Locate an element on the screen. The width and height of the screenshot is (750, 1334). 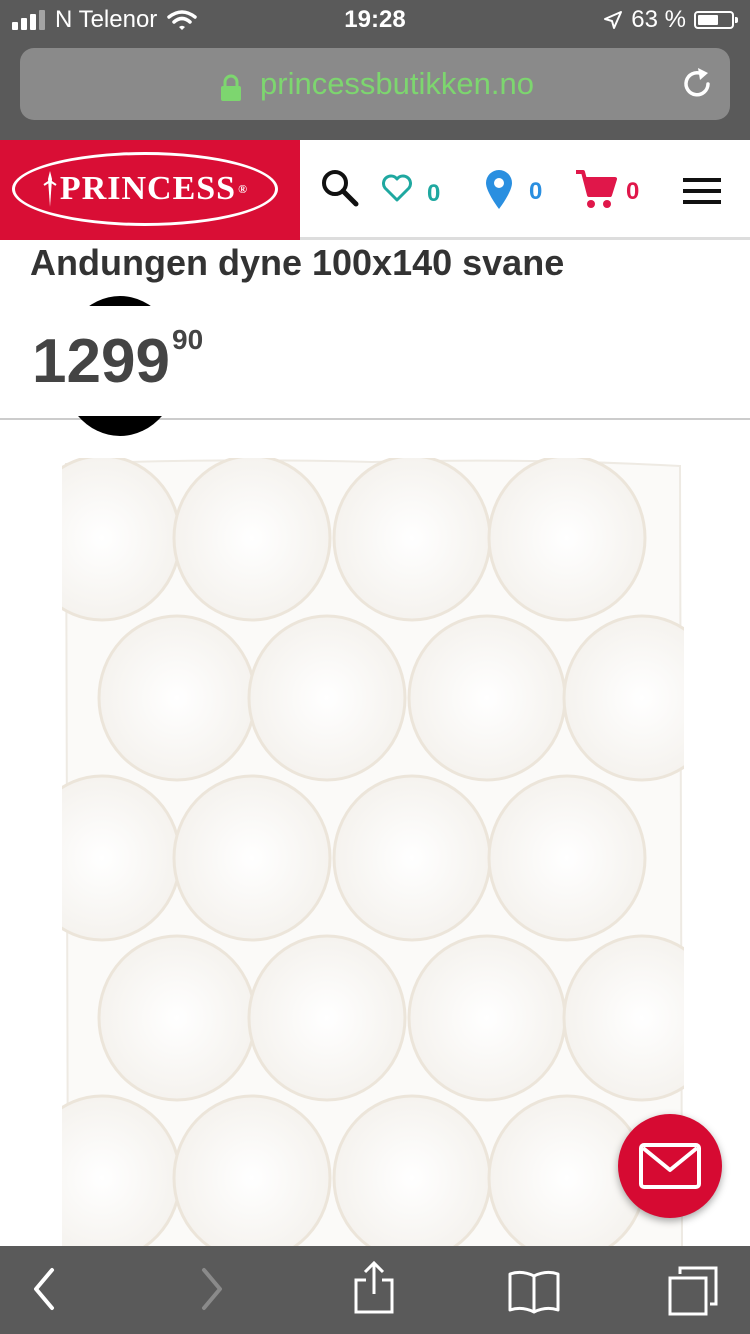
tabs-icon is located at coordinates (693, 1290).